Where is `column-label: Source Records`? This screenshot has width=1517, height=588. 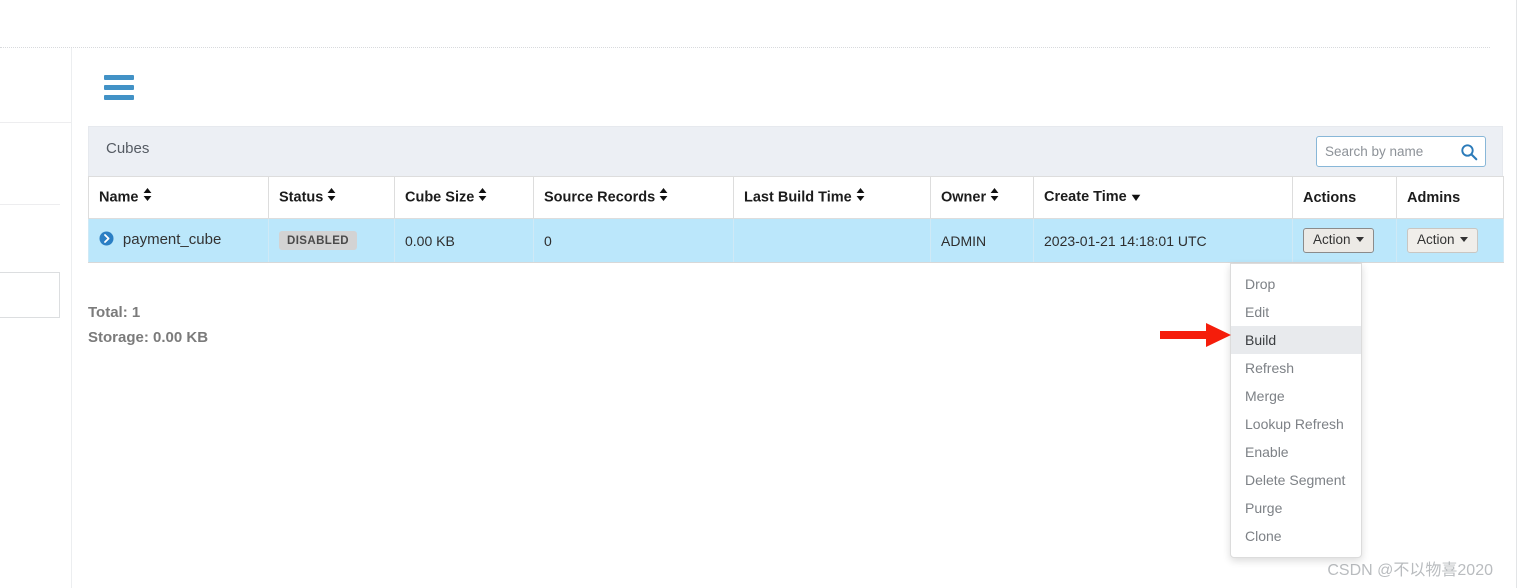
column-label: Source Records is located at coordinates (600, 197).